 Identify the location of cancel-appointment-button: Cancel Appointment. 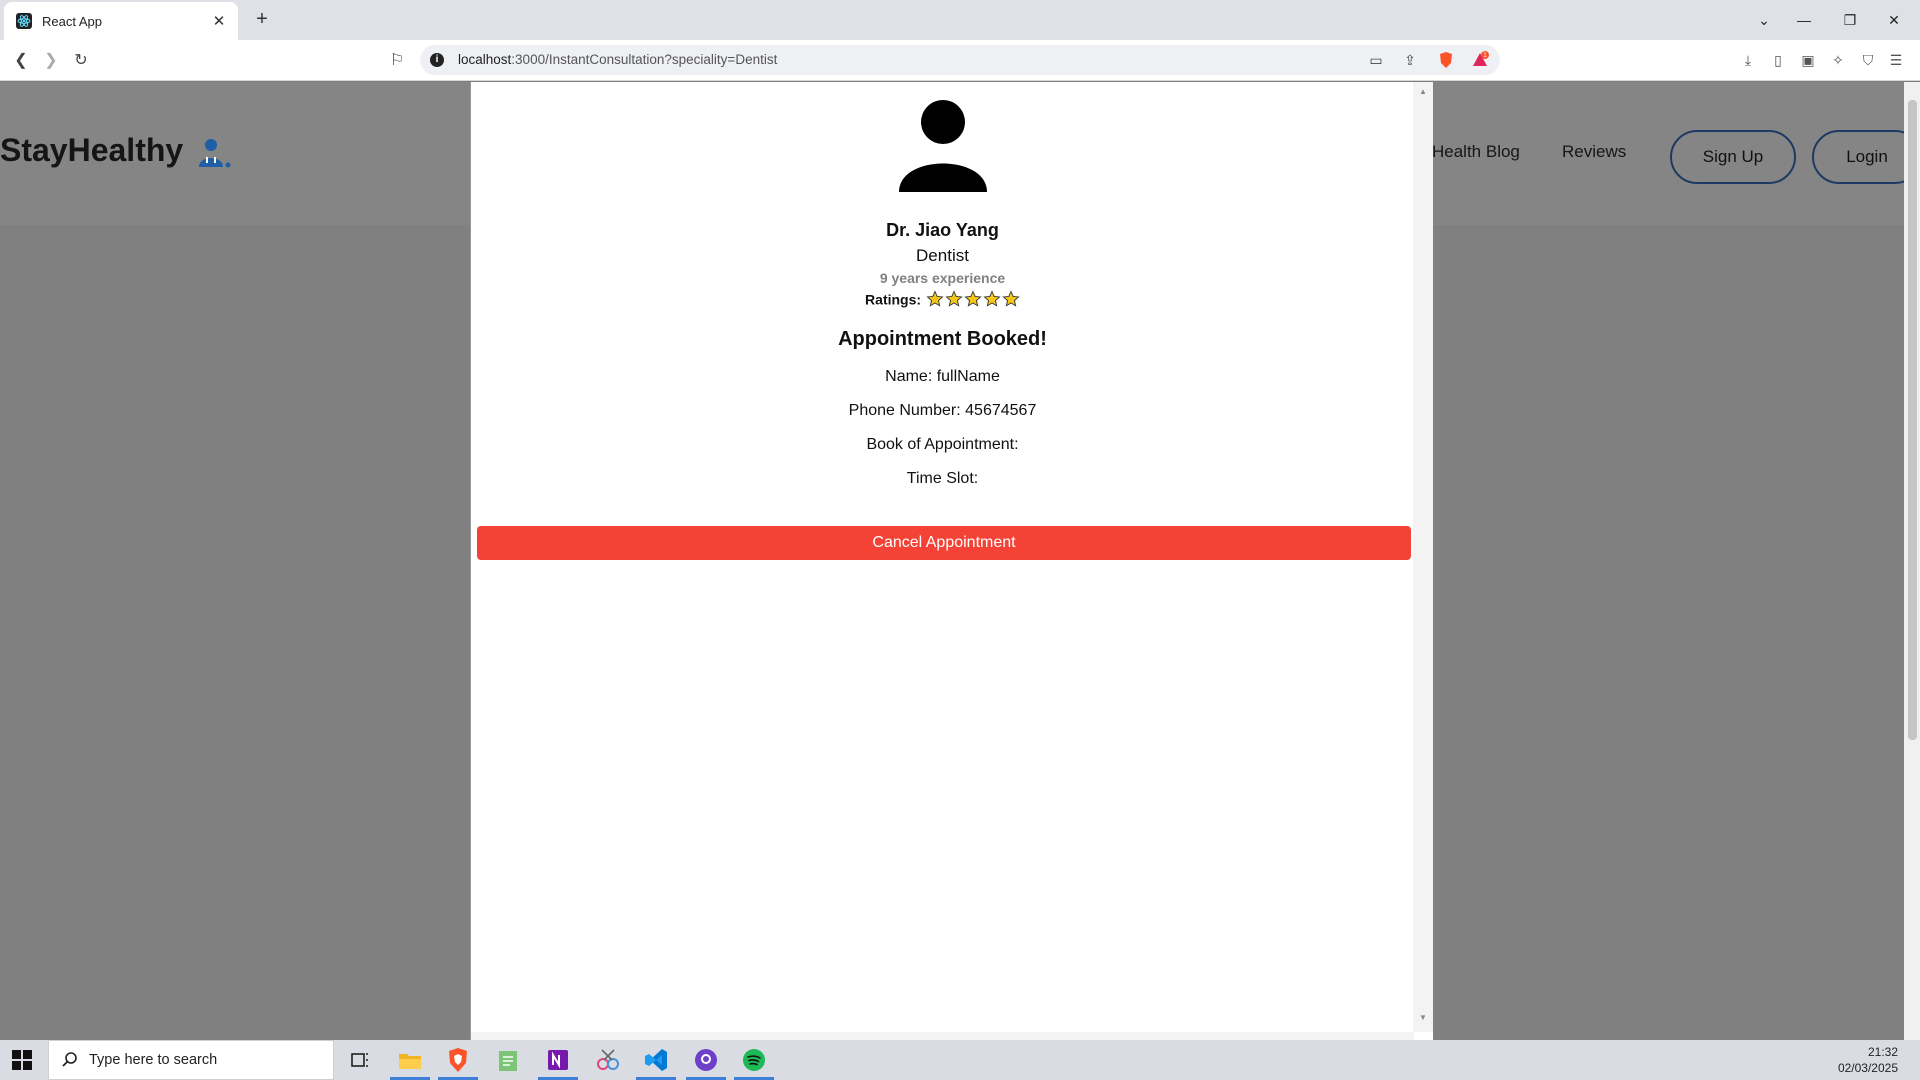
(944, 543).